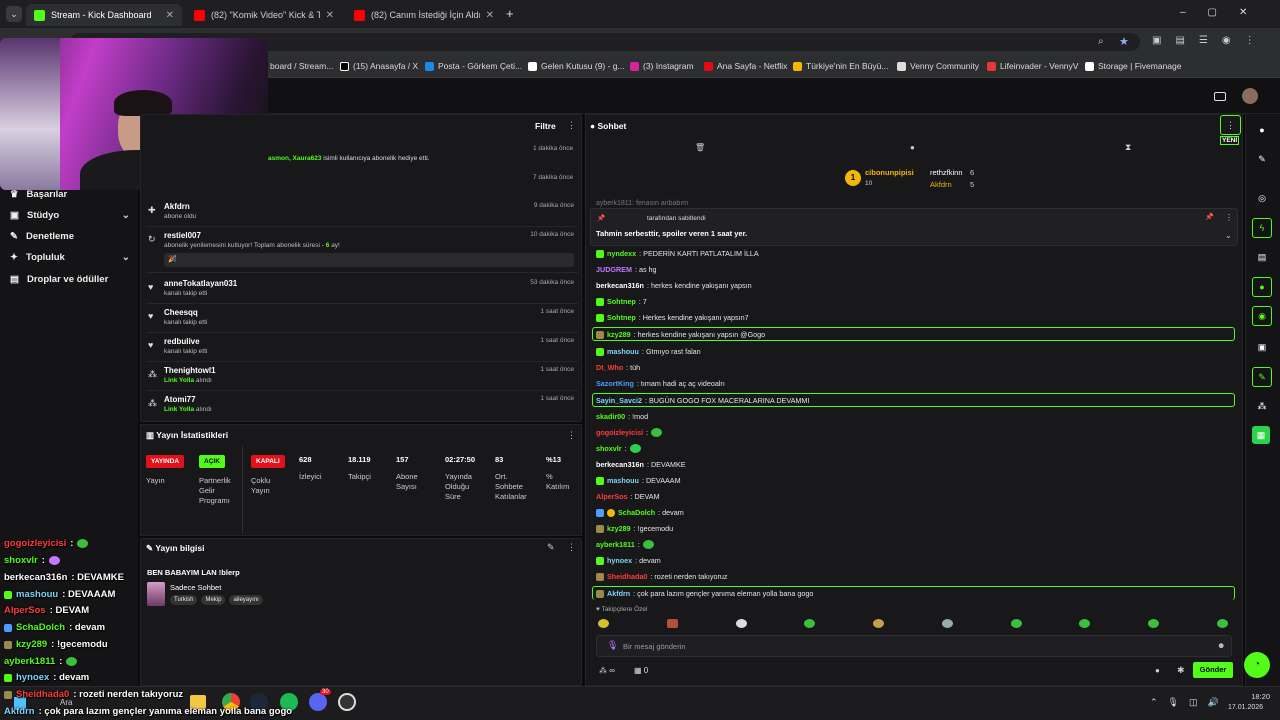 The height and width of the screenshot is (720, 1280). Describe the element at coordinates (1262, 198) in the screenshot. I see `camera-icon: ◎` at that location.